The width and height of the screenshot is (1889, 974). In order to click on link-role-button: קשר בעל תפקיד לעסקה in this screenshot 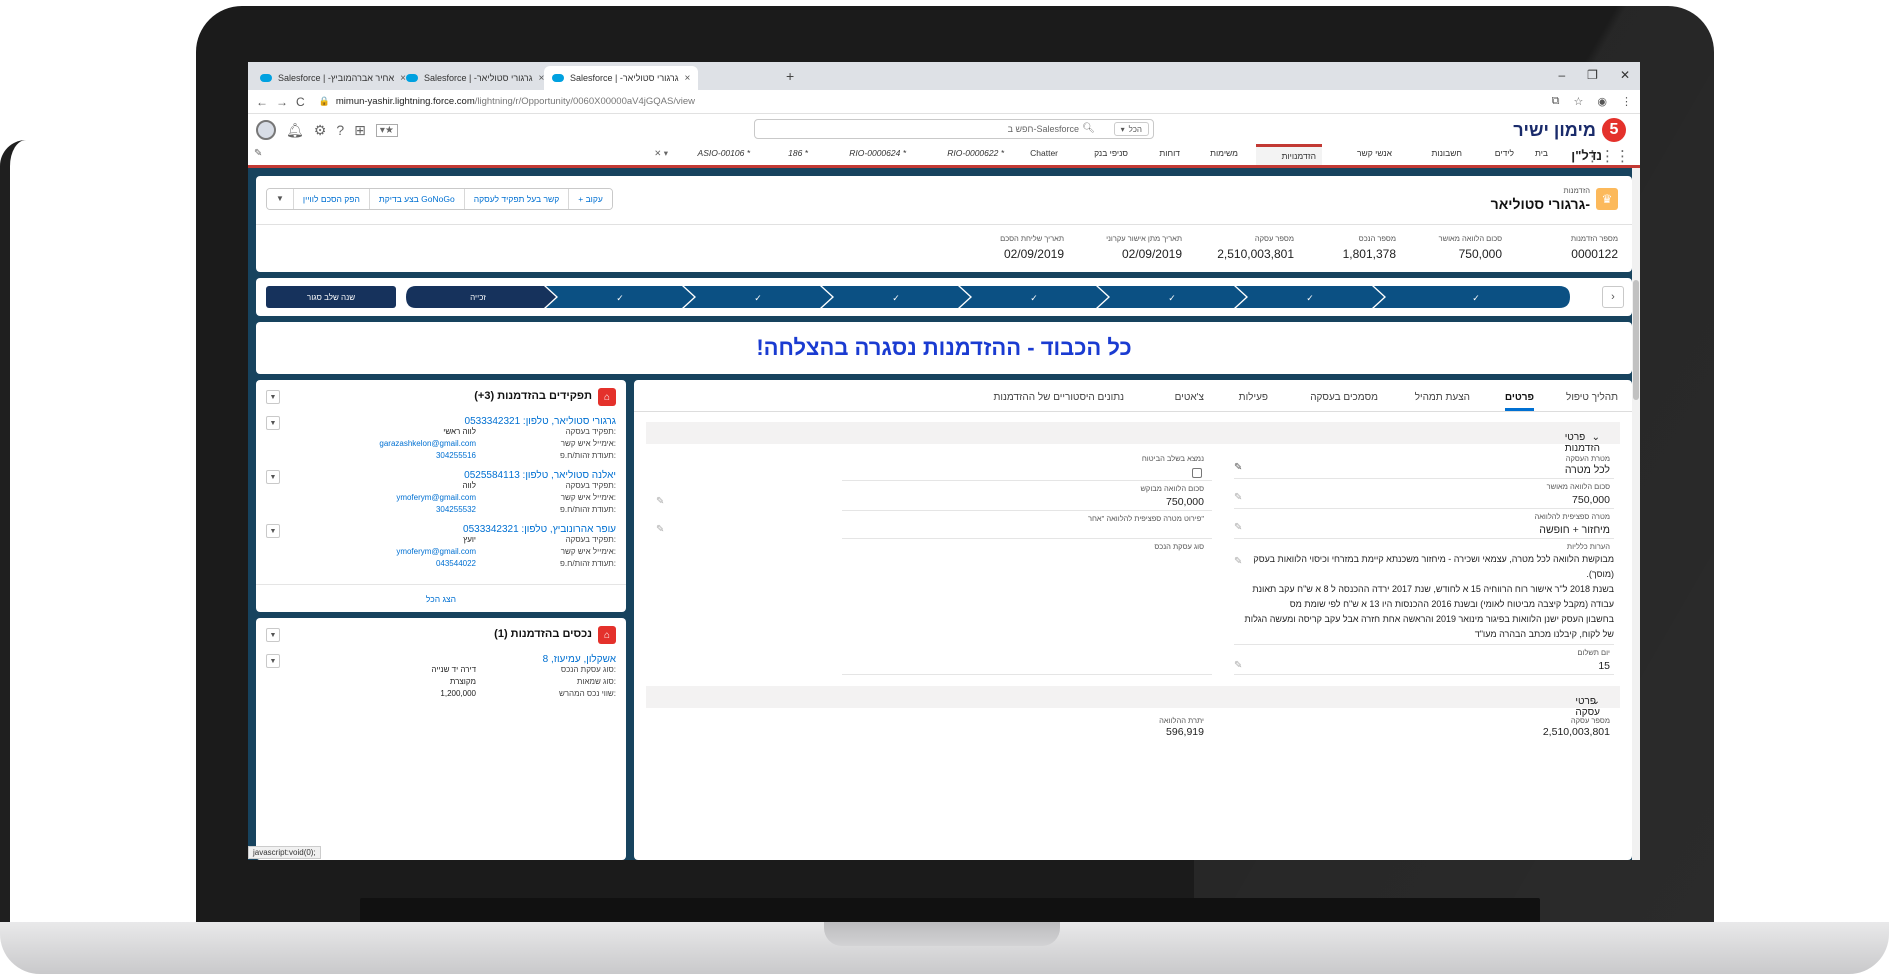, I will do `click(516, 199)`.